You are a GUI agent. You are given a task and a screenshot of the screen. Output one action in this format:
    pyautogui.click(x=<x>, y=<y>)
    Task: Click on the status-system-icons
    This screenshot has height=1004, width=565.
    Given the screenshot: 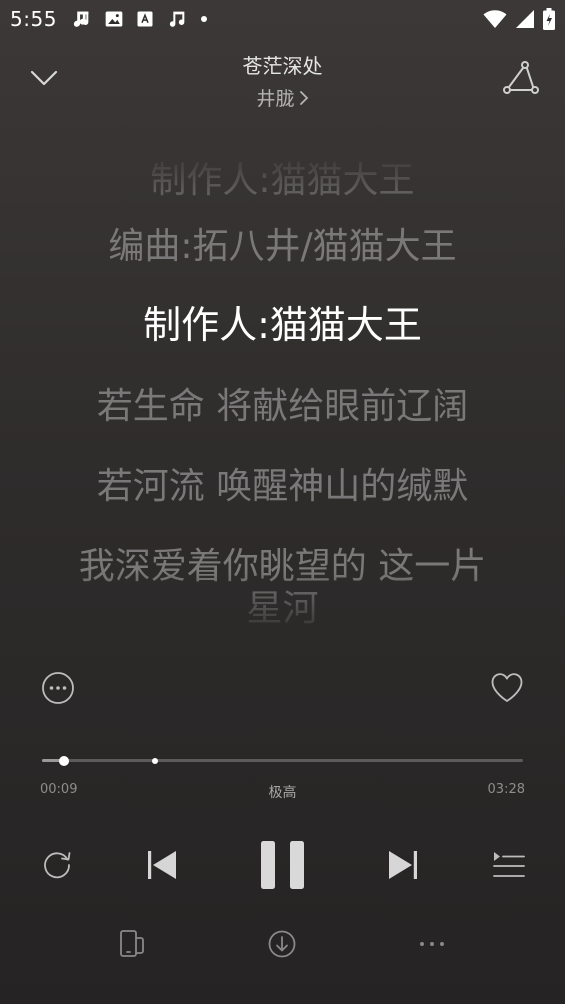 What is the action you would take?
    pyautogui.click(x=519, y=19)
    